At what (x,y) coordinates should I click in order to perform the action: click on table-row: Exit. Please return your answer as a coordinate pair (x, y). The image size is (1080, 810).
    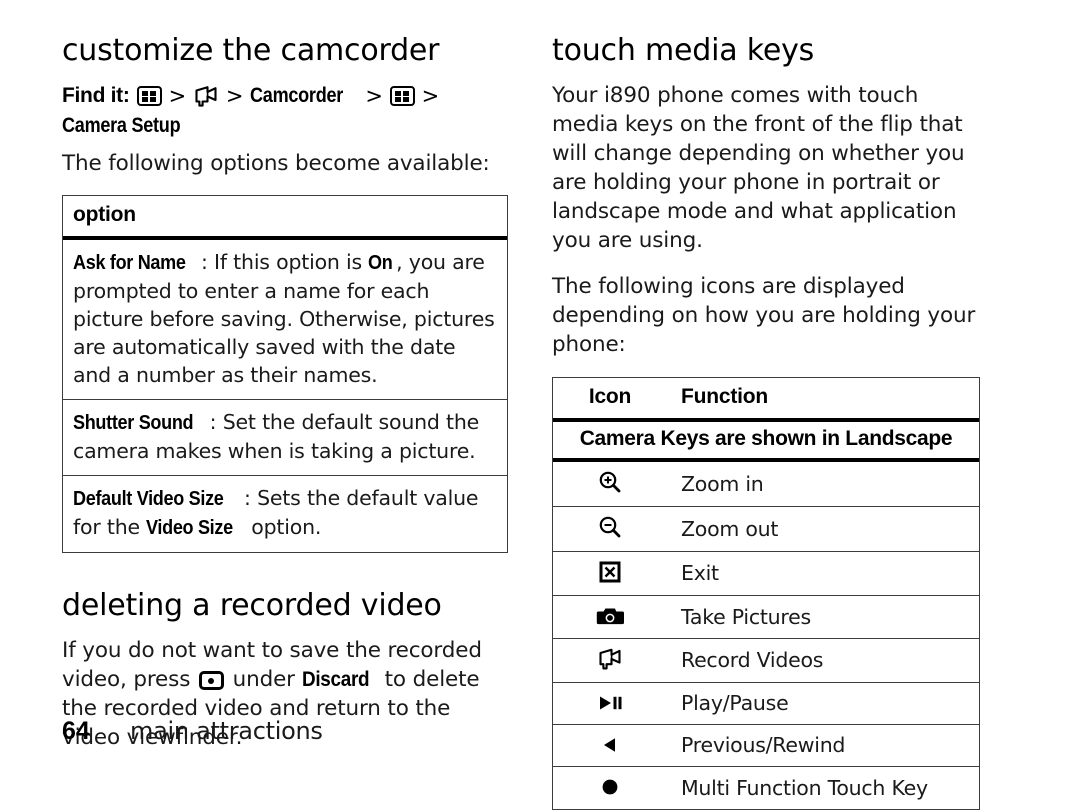
    Looking at the image, I should click on (766, 573).